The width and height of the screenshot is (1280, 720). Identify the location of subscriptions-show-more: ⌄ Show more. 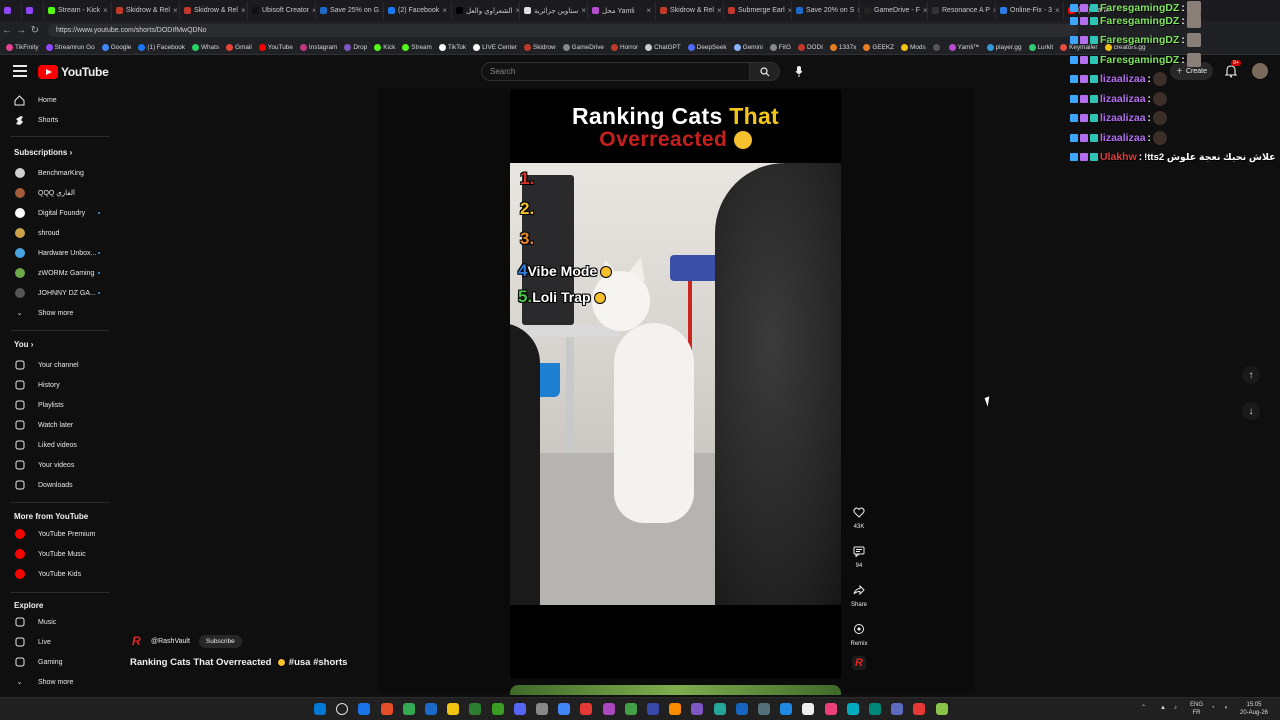
(59, 313).